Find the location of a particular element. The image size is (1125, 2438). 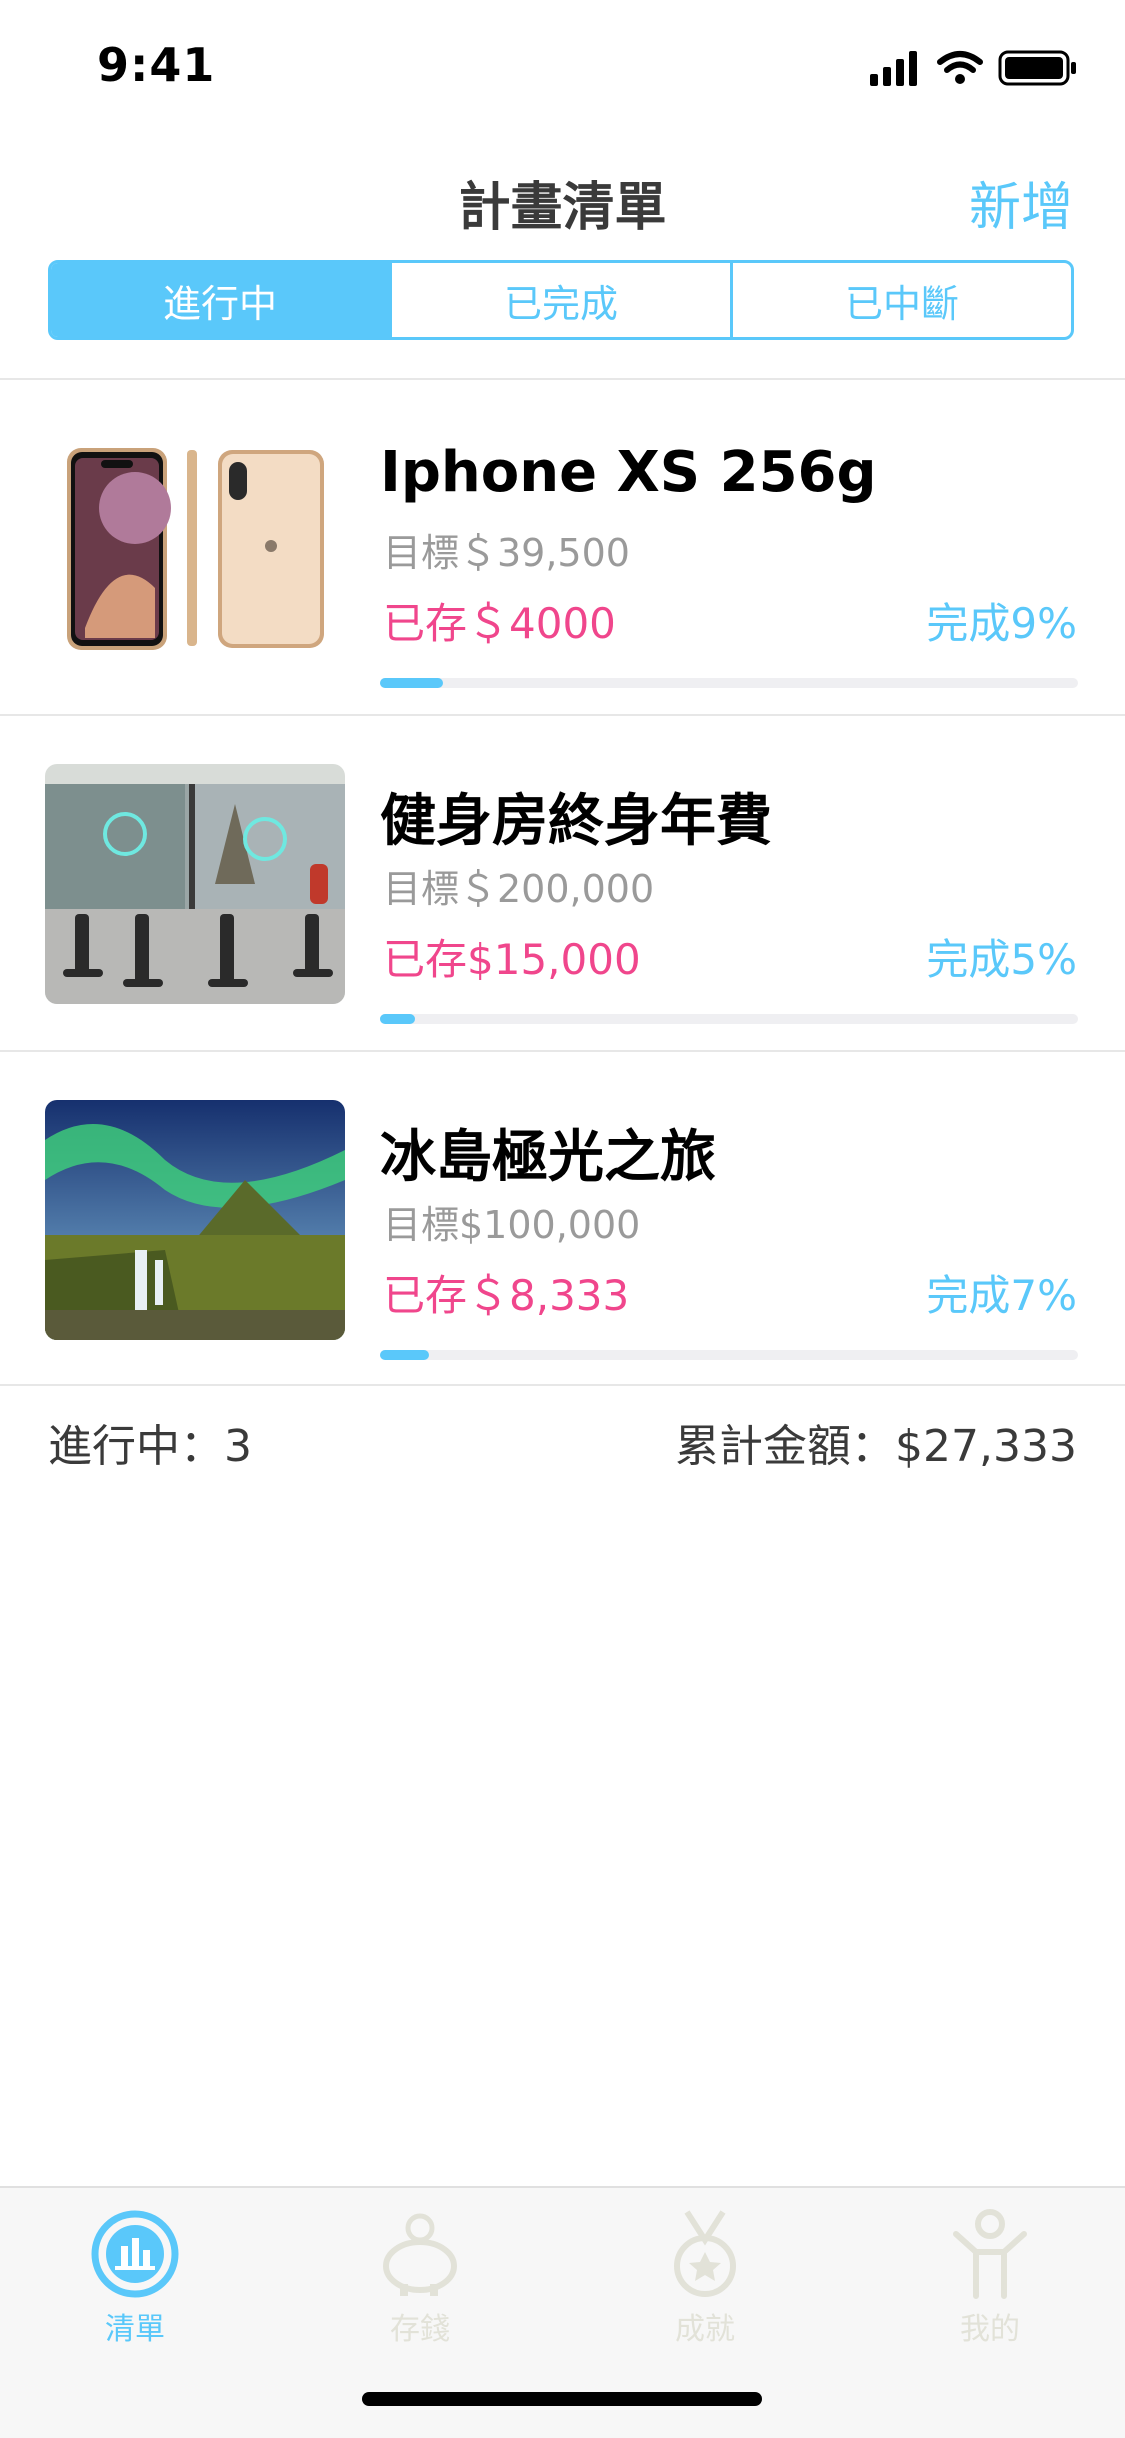

item-saved: 已存＄4000 is located at coordinates (499, 623).